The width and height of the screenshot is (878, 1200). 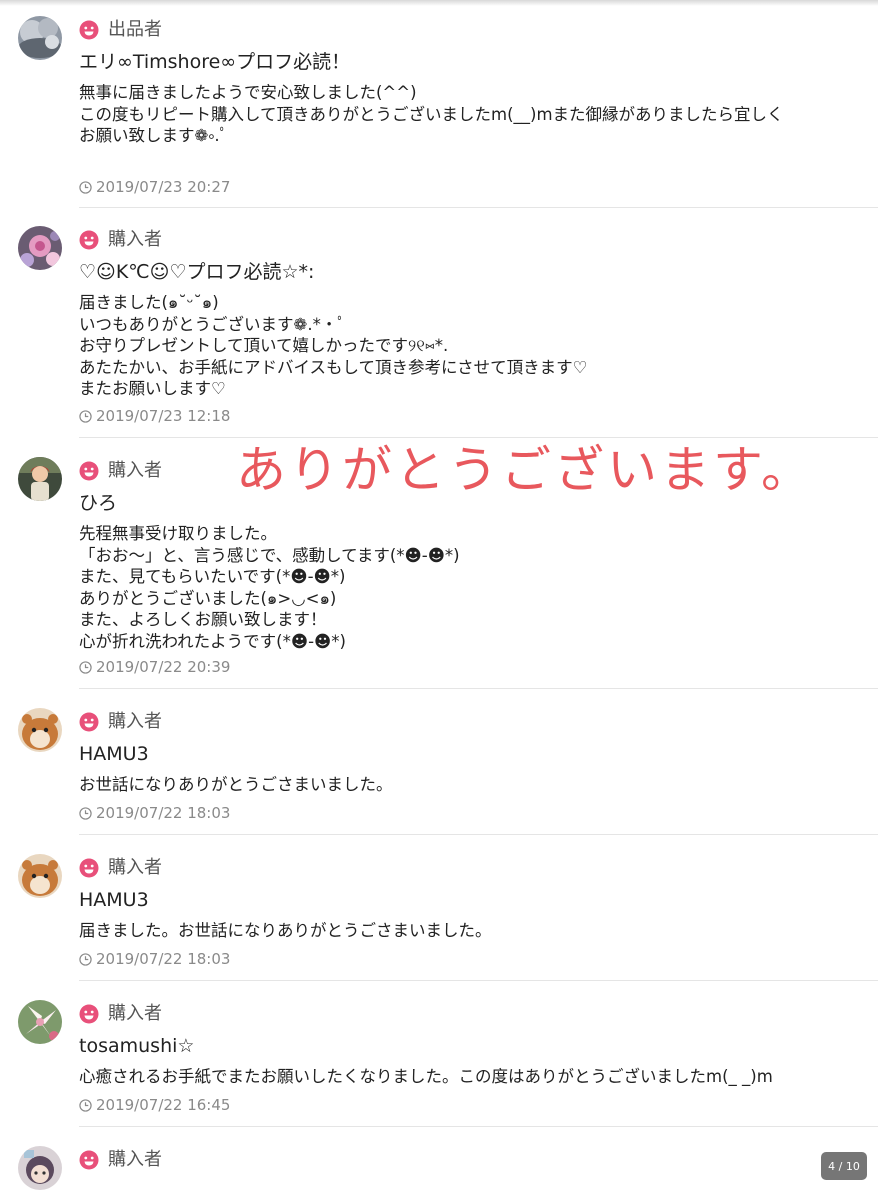 I want to click on date-text: 2019/07/23 20:27, so click(x=163, y=187).